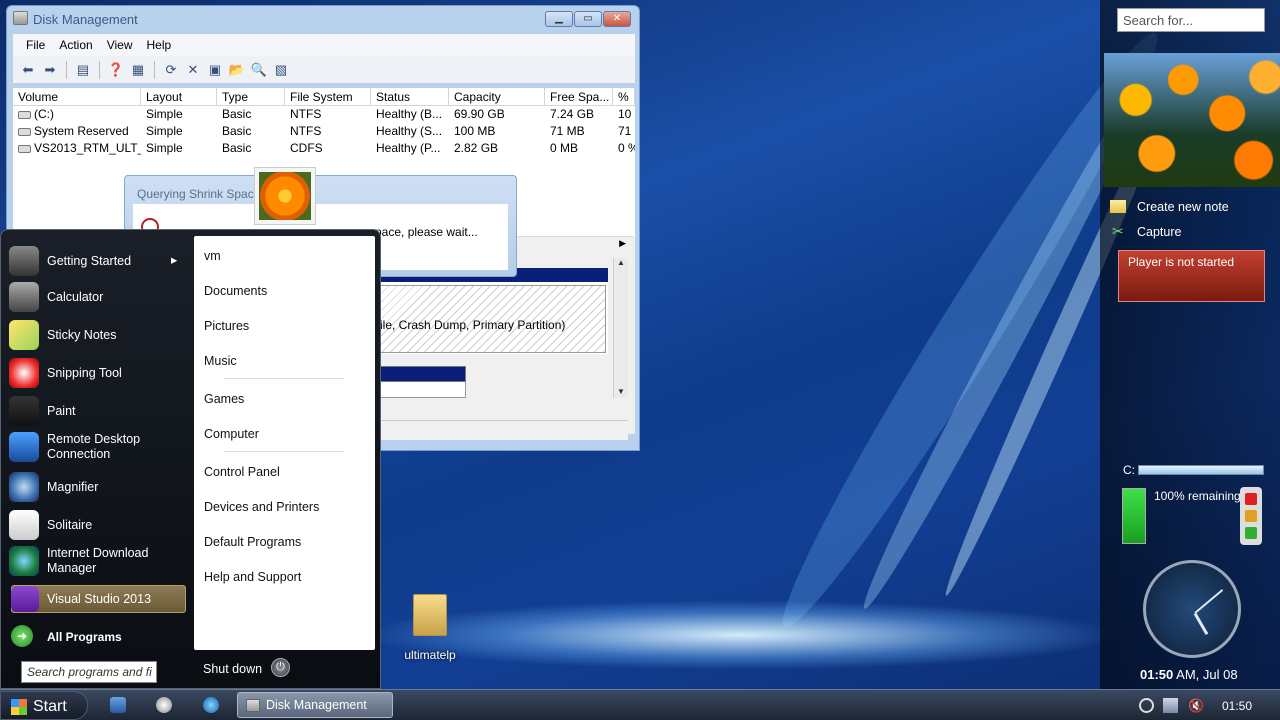 This screenshot has width=1280, height=720. Describe the element at coordinates (280, 667) in the screenshot. I see `power-options-icon: ⏻` at that location.